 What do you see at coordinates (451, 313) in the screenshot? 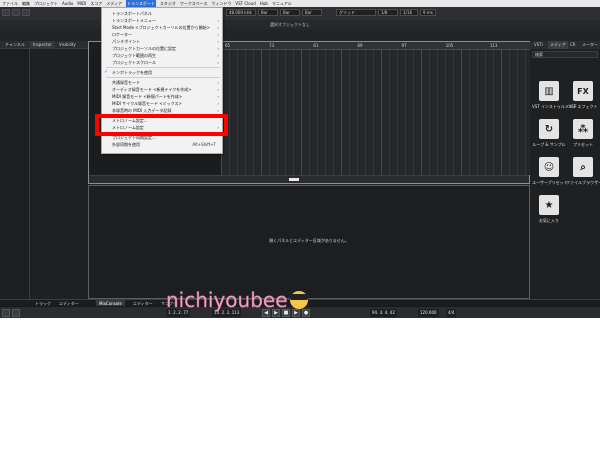
I see `signature-display: 4/4` at bounding box center [451, 313].